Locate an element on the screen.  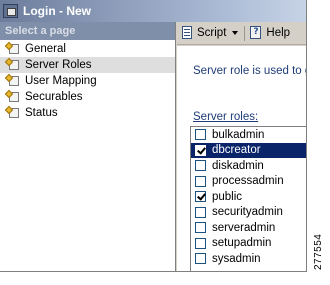
role-label: securityadmin is located at coordinates (247, 212).